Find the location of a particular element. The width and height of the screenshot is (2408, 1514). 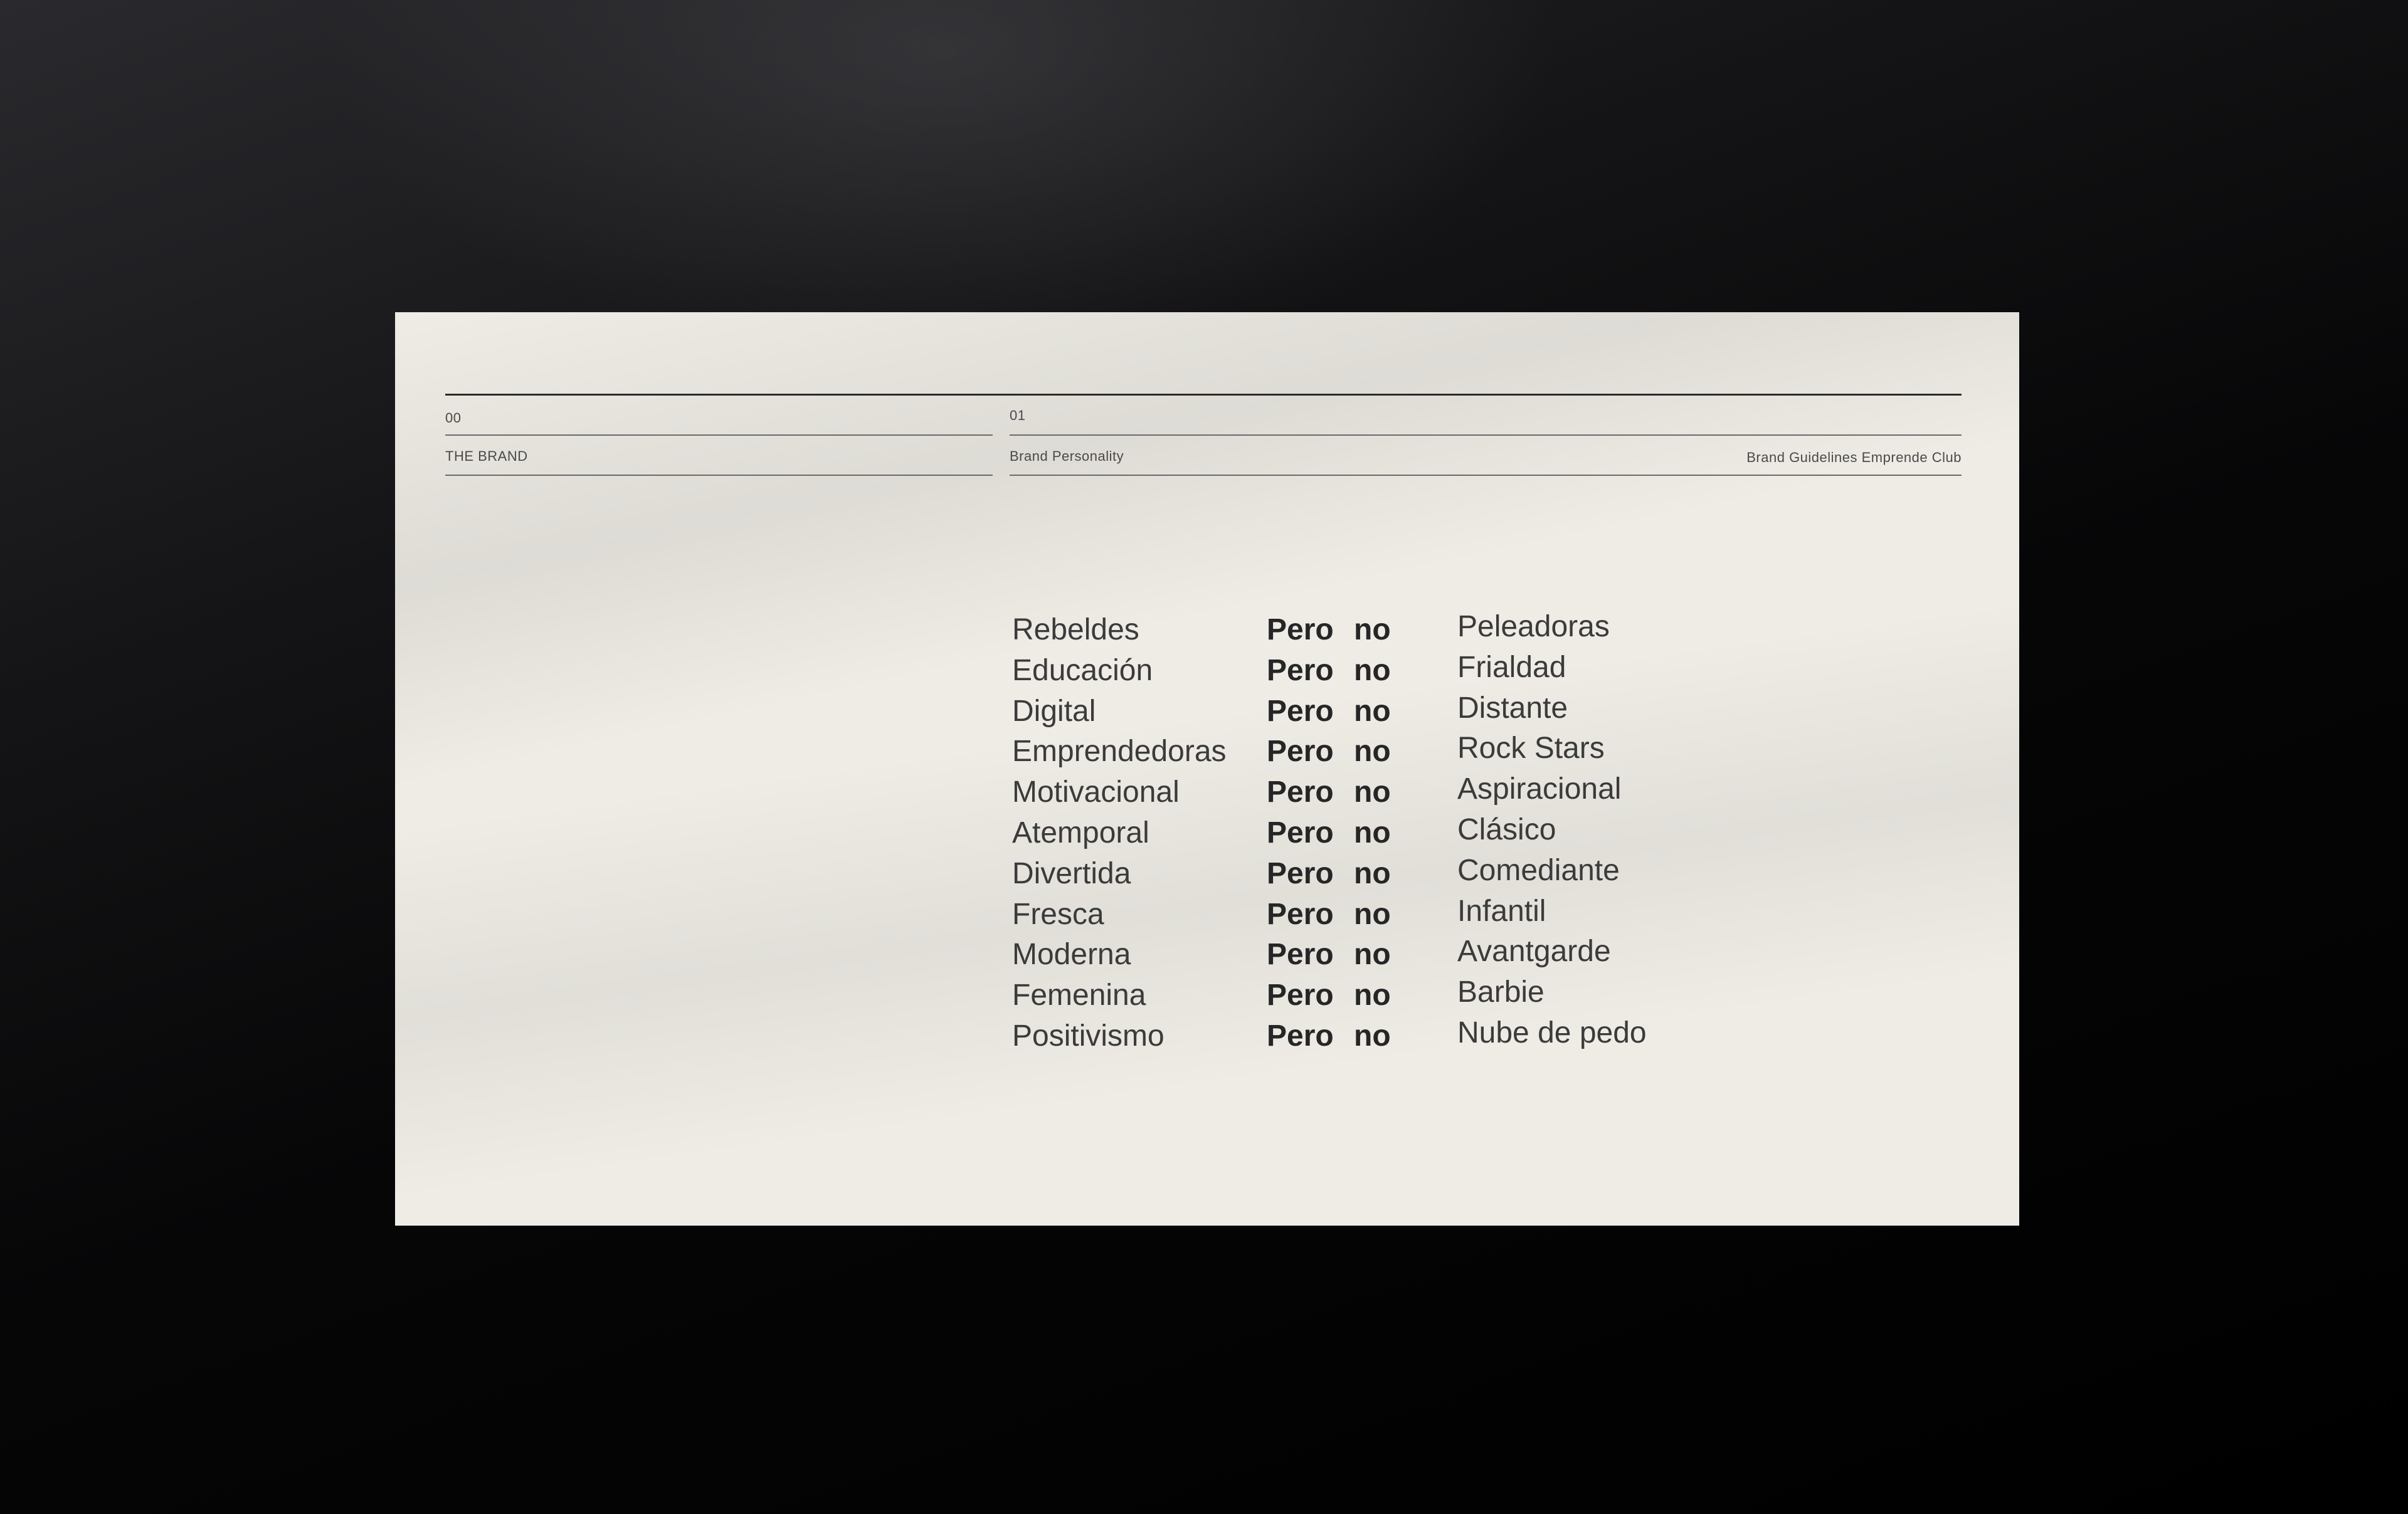

page-number: 01 is located at coordinates (1018, 415).